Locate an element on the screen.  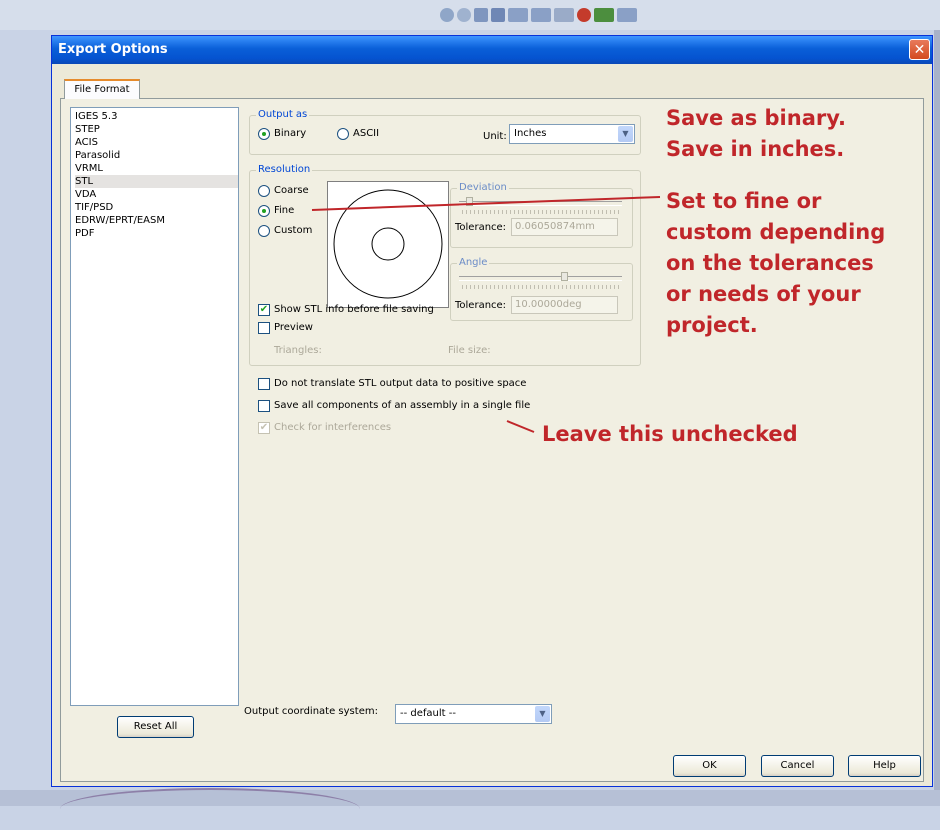
fine-pointer-line is located at coordinates (486, 203).